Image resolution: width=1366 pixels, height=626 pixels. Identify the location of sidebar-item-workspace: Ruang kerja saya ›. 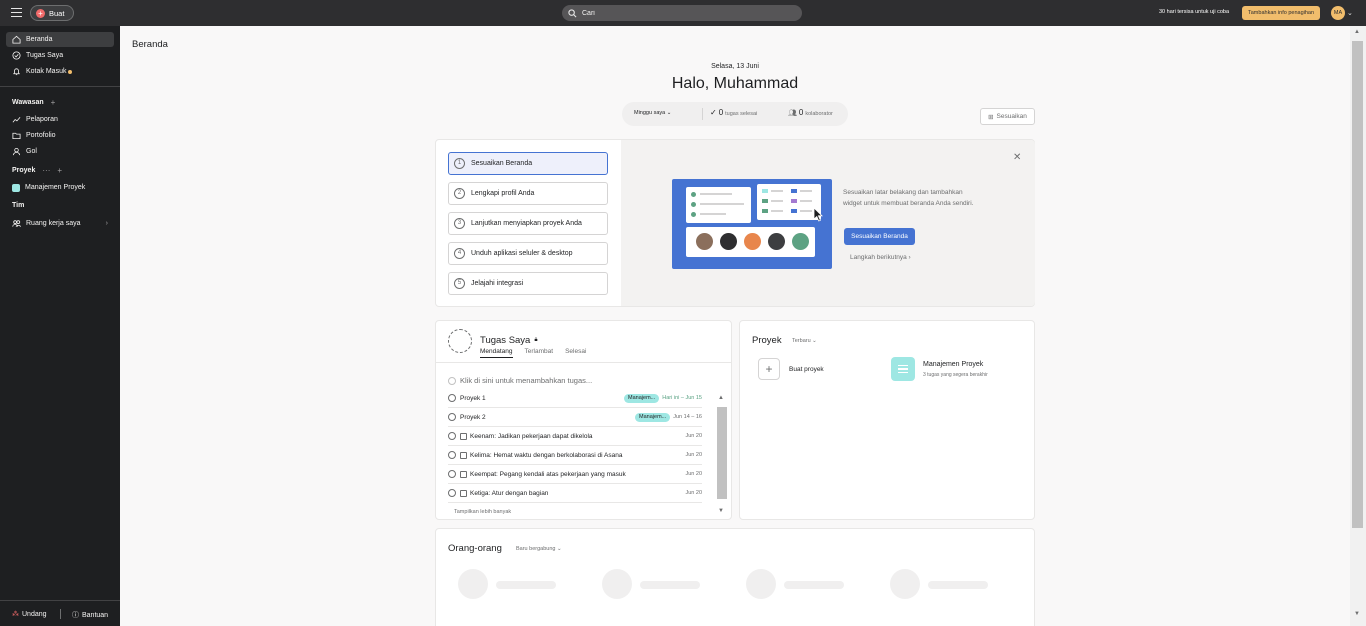
(60, 223).